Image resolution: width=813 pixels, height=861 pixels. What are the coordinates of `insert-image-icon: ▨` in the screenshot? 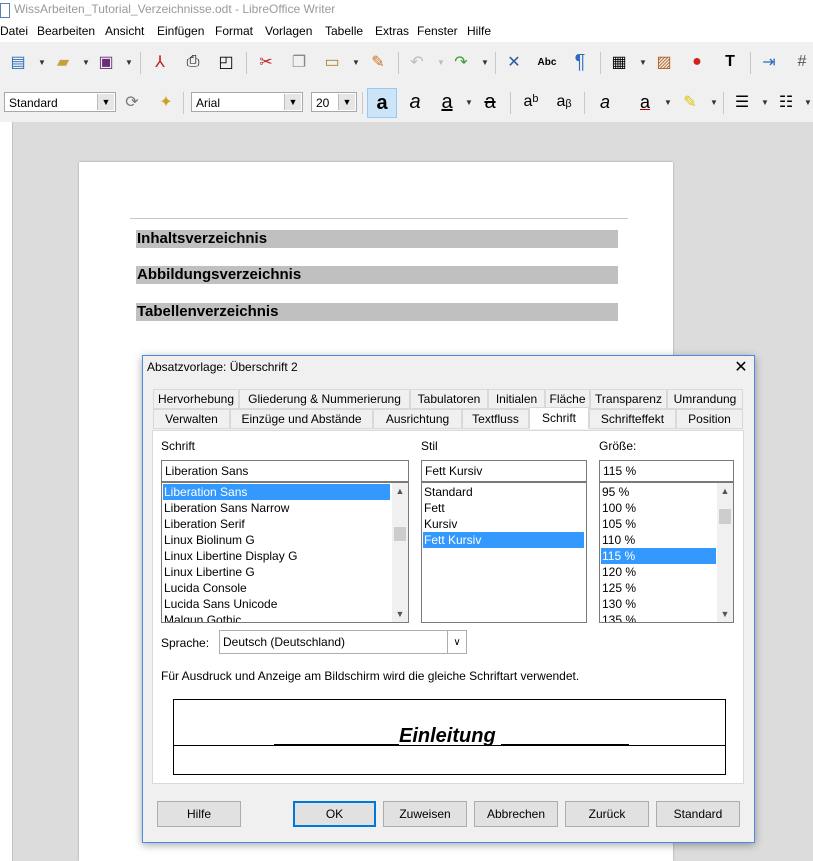 It's located at (664, 62).